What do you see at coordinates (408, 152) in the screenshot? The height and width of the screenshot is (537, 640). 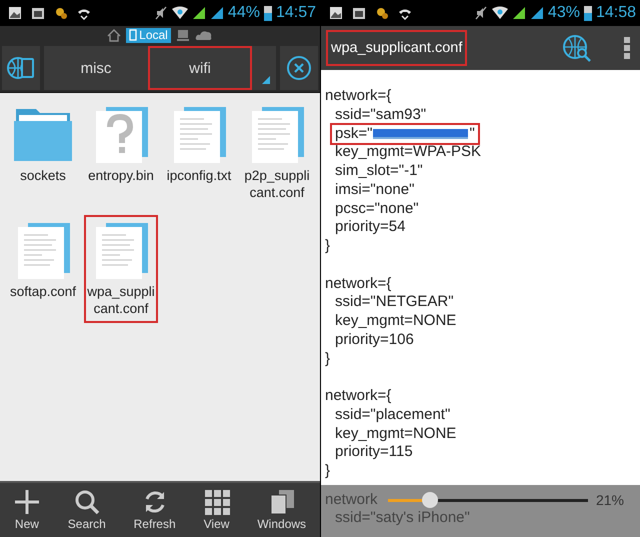 I see `code-line: key_mgmt=WPA-PSK` at bounding box center [408, 152].